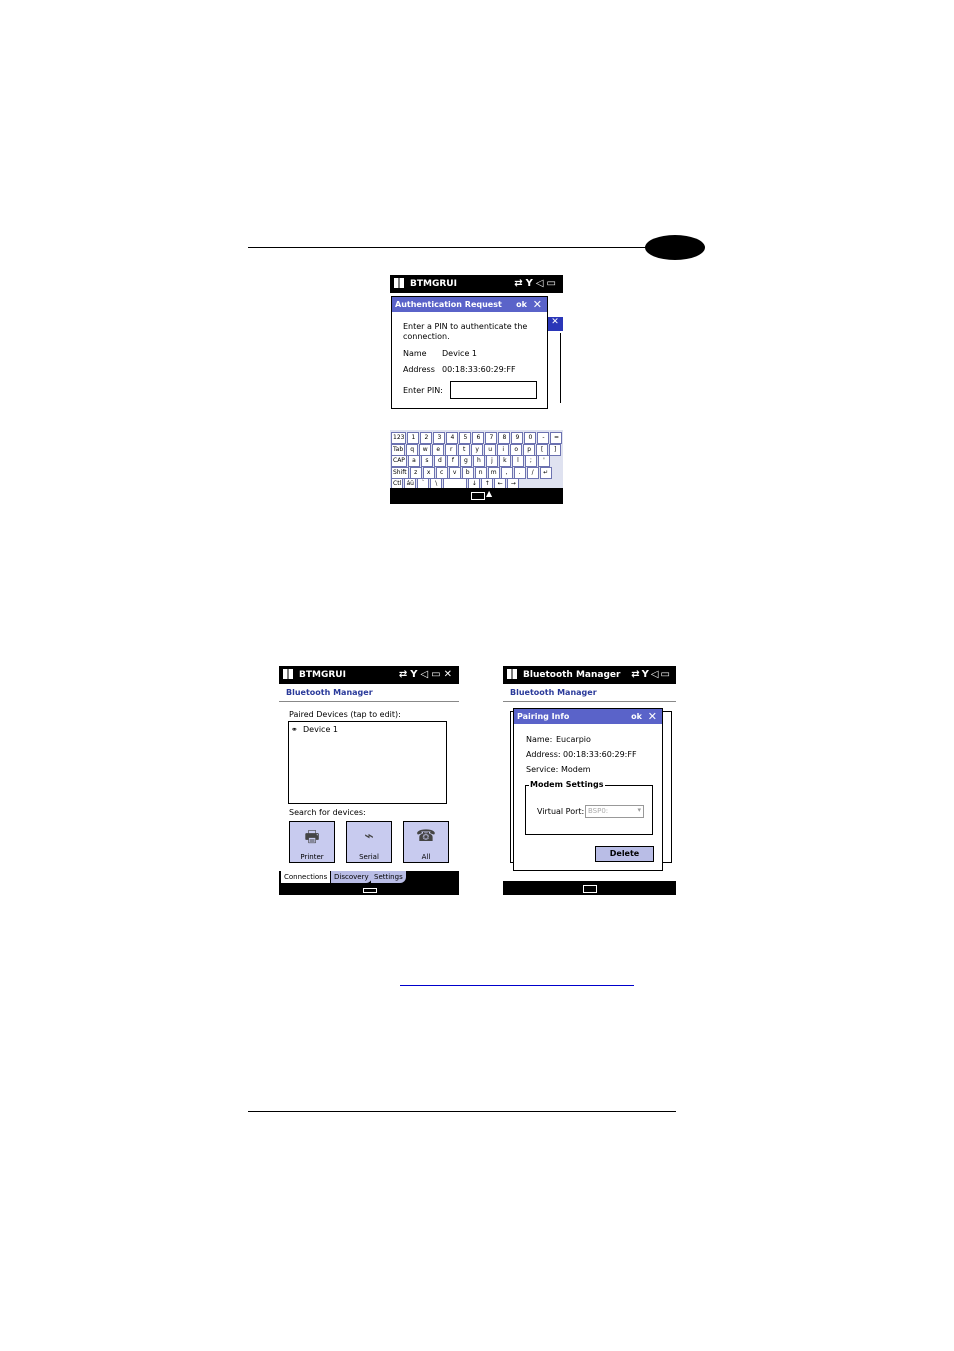  I want to click on dialog-title: Pairing Info, so click(543, 716).